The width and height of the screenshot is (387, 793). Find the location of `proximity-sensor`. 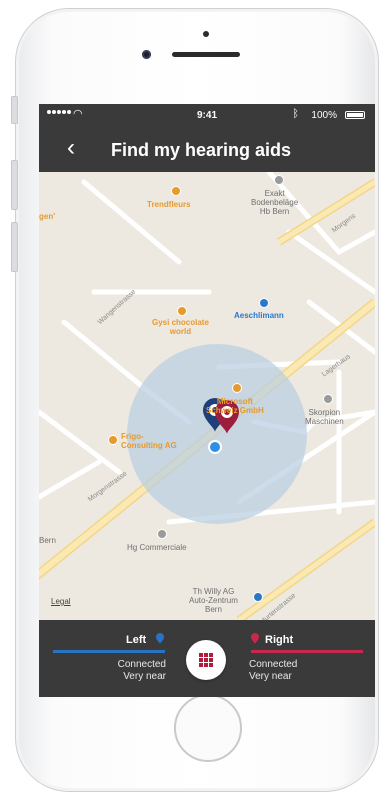

proximity-sensor is located at coordinates (206, 34).